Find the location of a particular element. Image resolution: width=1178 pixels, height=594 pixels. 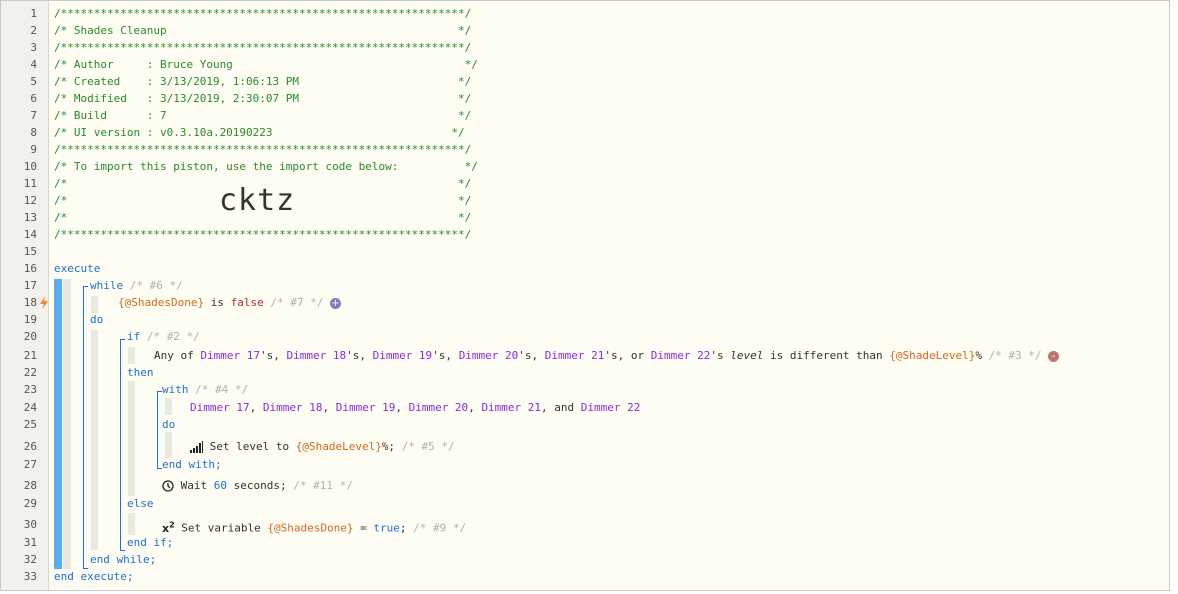

end-while-line: end while; is located at coordinates (123, 559).